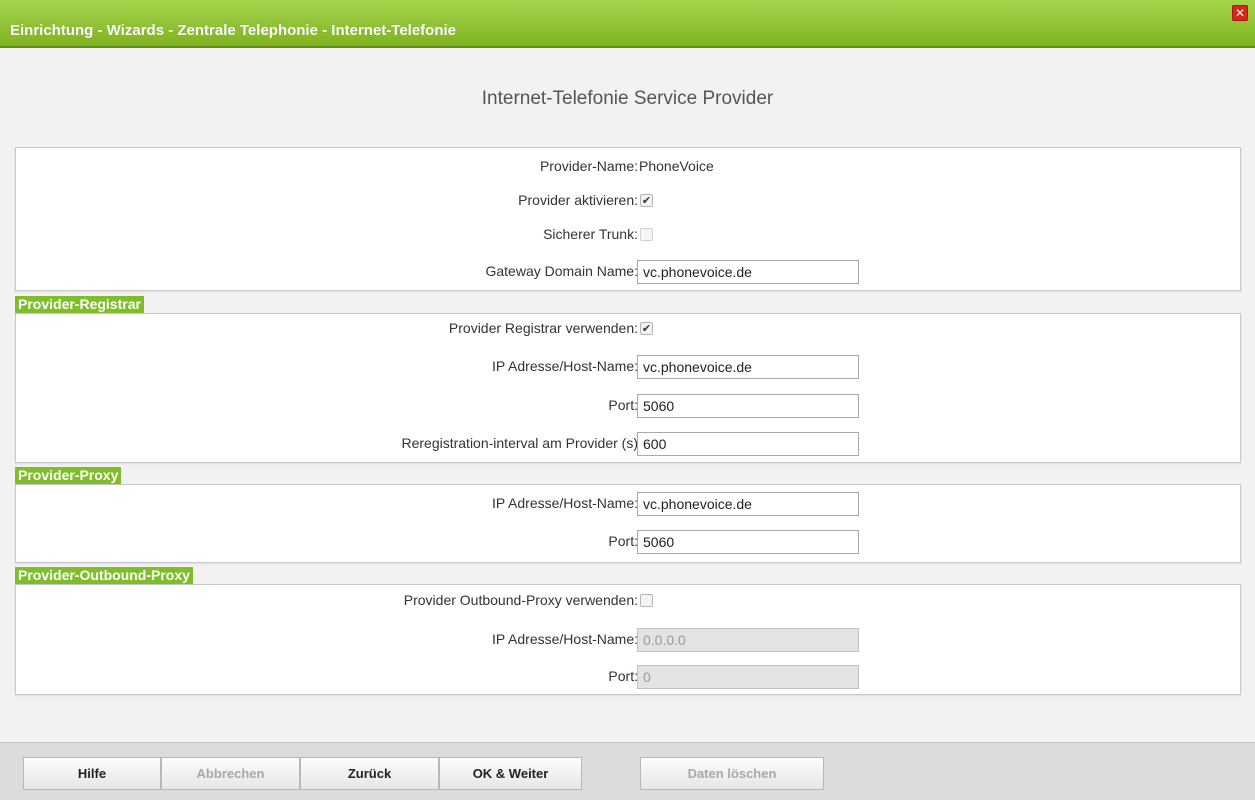  I want to click on registrar-host-row: IP Adresse/Host-Name:, so click(629, 367).